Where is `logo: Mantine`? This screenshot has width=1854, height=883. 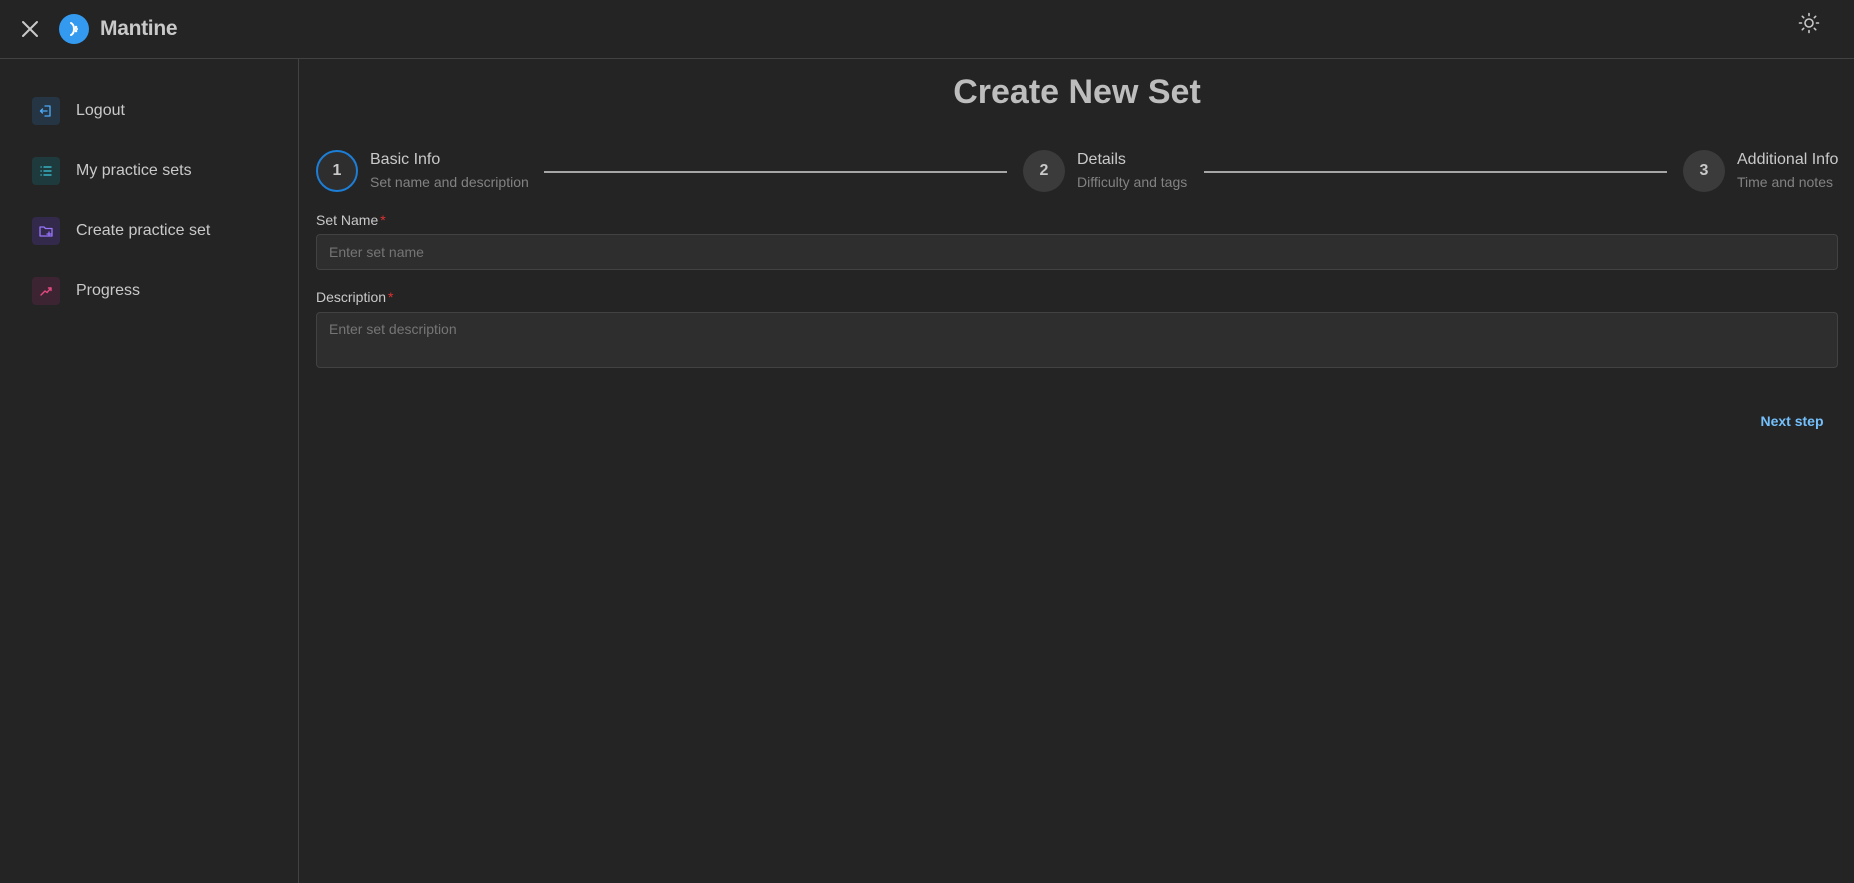 logo: Mantine is located at coordinates (118, 29).